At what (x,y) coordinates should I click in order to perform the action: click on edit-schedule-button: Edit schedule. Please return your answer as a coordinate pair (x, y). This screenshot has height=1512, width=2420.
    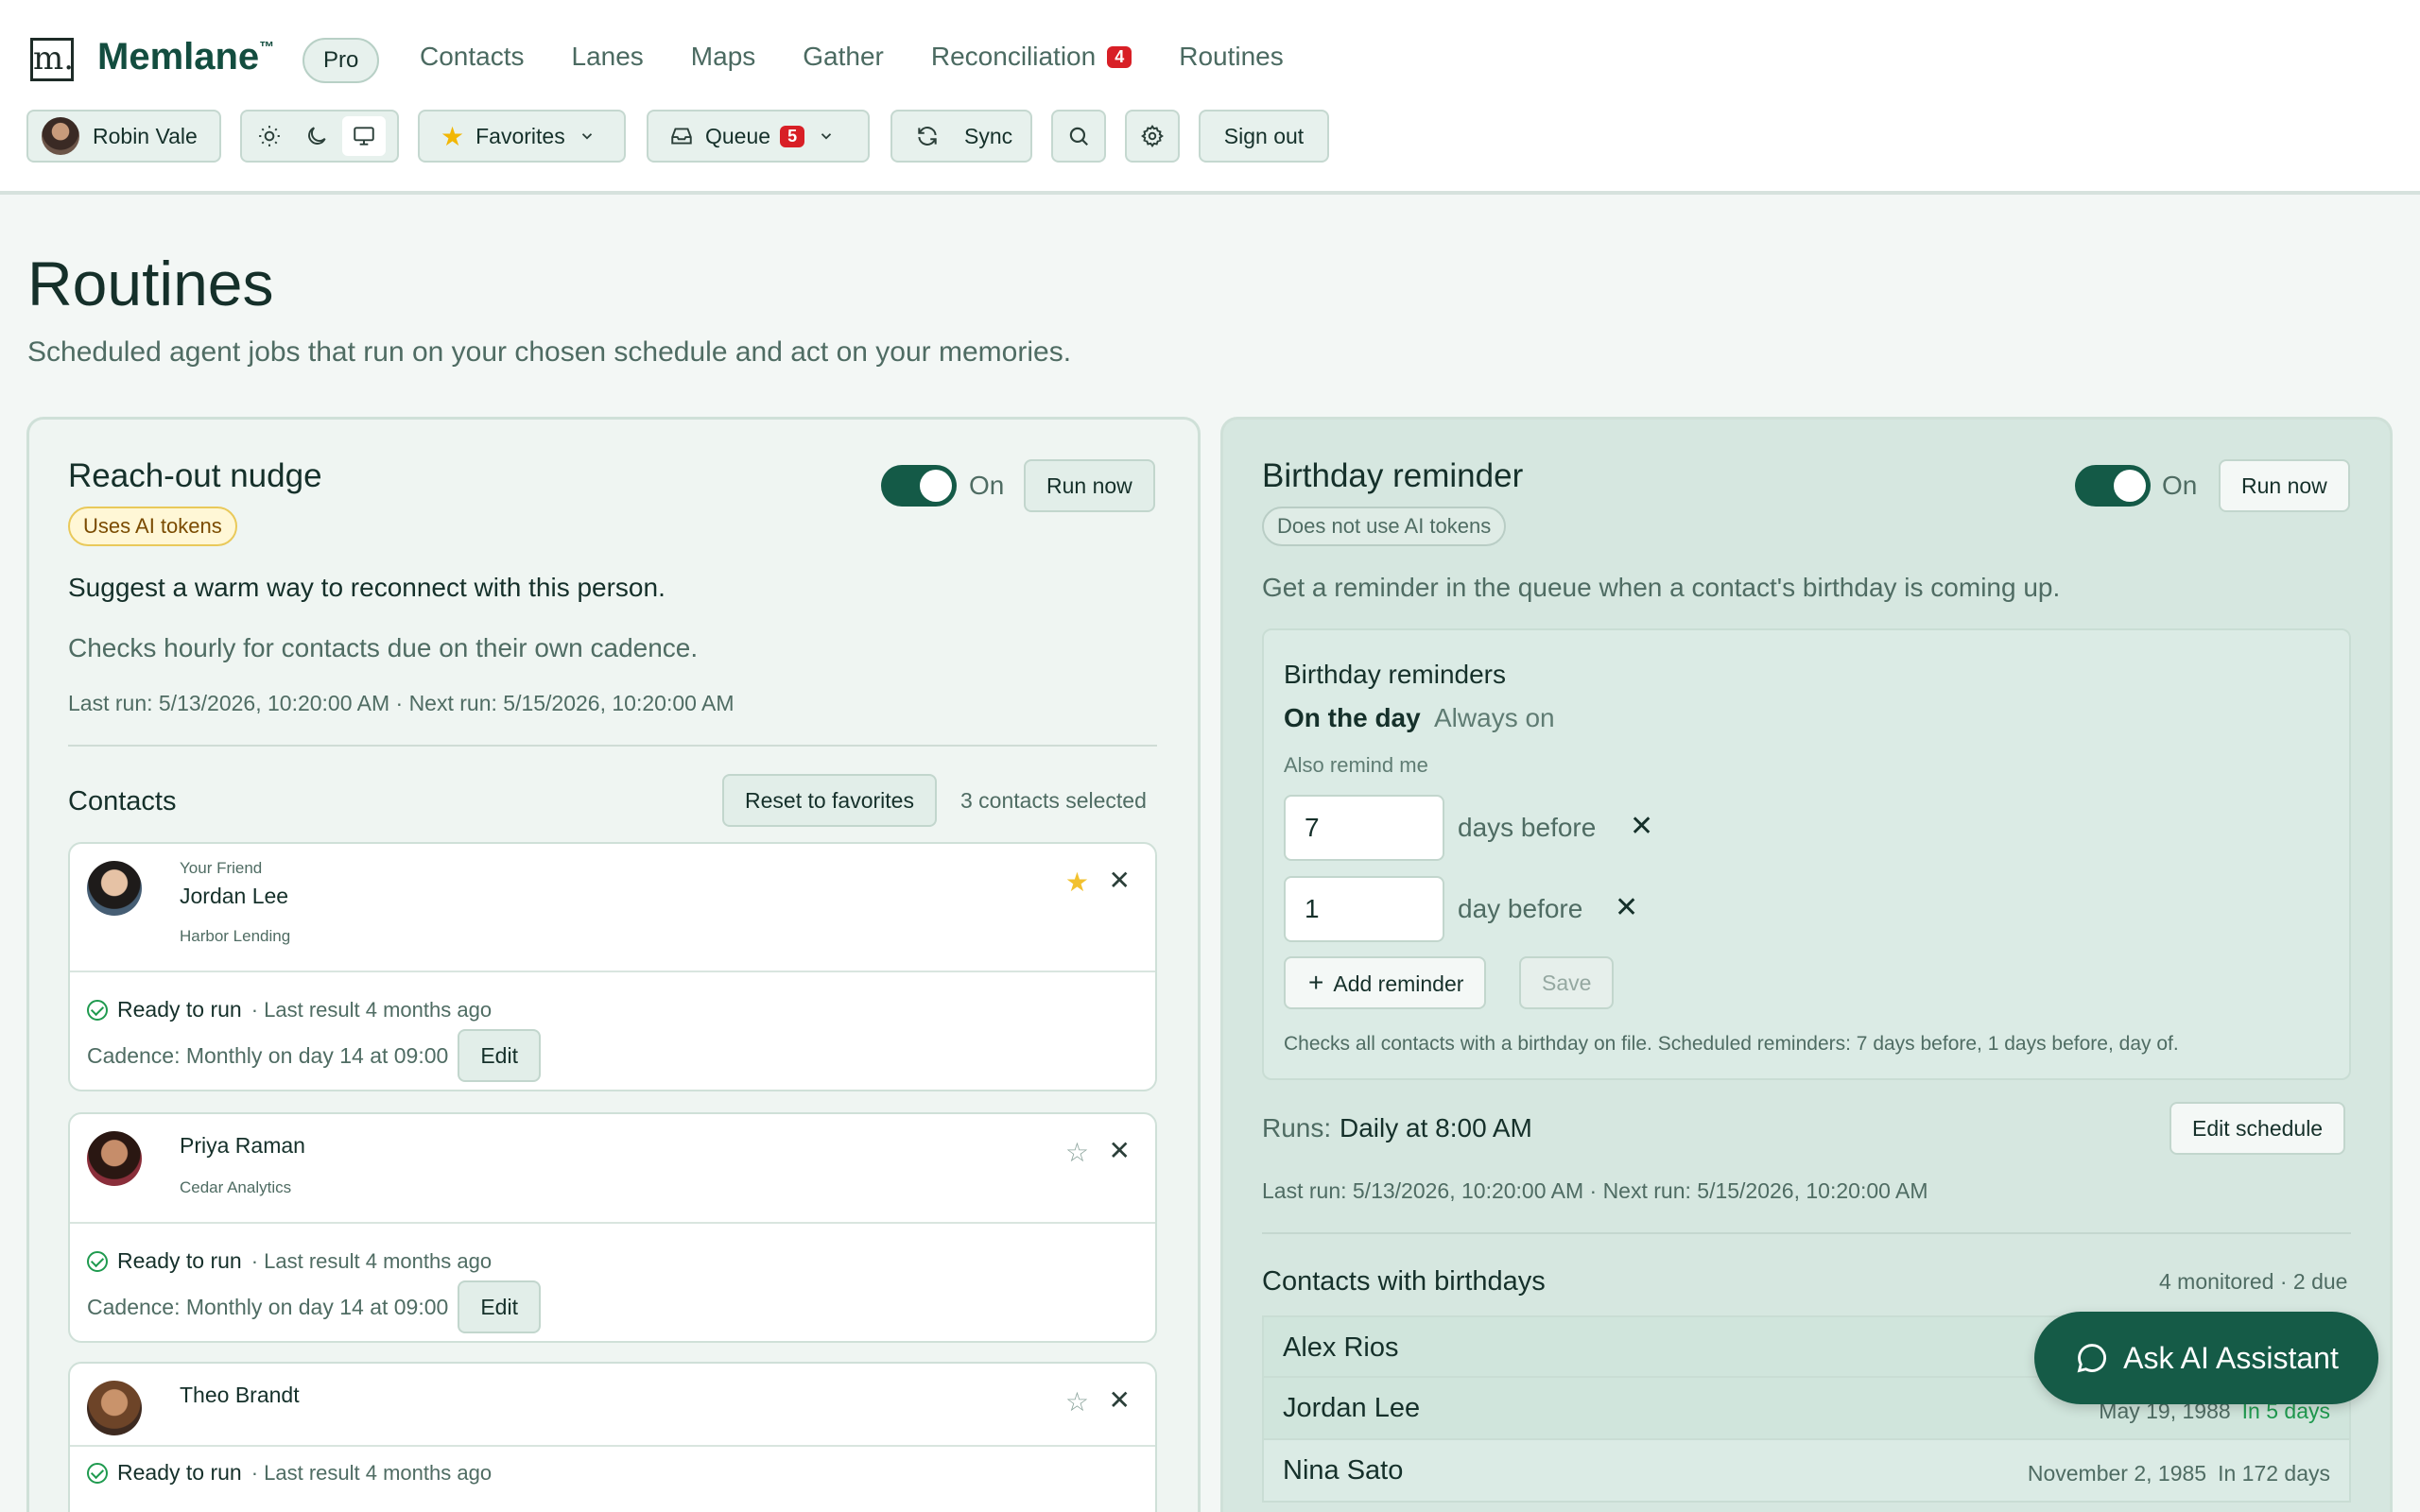
    Looking at the image, I should click on (2257, 1128).